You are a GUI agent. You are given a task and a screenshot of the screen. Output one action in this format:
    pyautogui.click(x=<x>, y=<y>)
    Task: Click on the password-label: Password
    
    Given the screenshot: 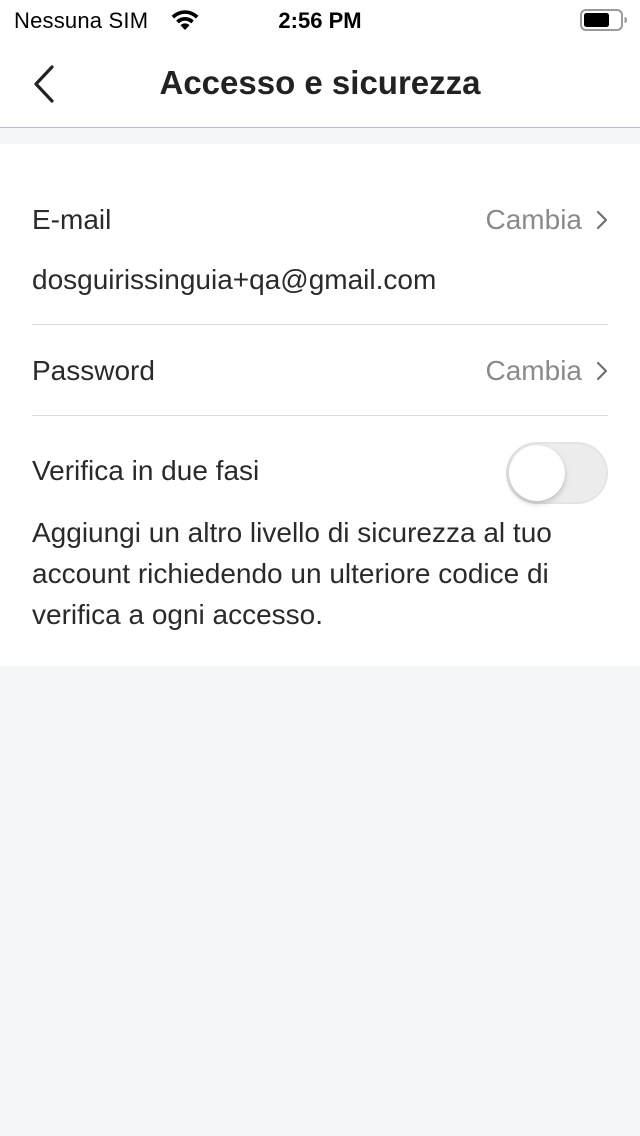 What is the action you would take?
    pyautogui.click(x=93, y=370)
    